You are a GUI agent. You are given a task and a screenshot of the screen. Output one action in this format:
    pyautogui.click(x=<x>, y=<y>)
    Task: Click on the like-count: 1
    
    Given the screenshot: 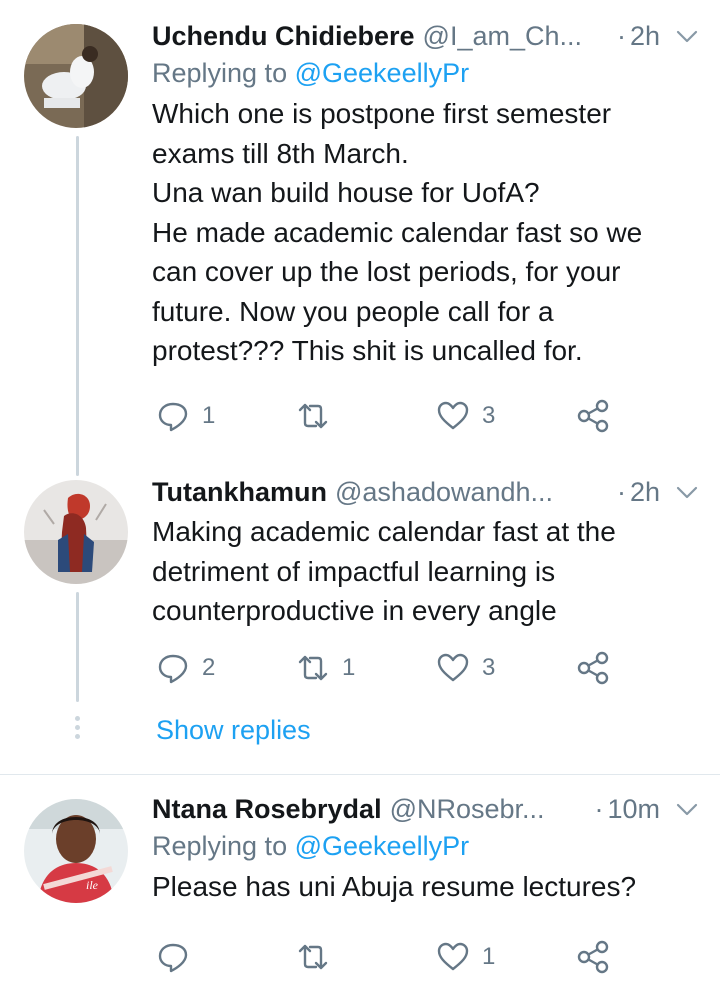 What is the action you would take?
    pyautogui.click(x=489, y=956)
    